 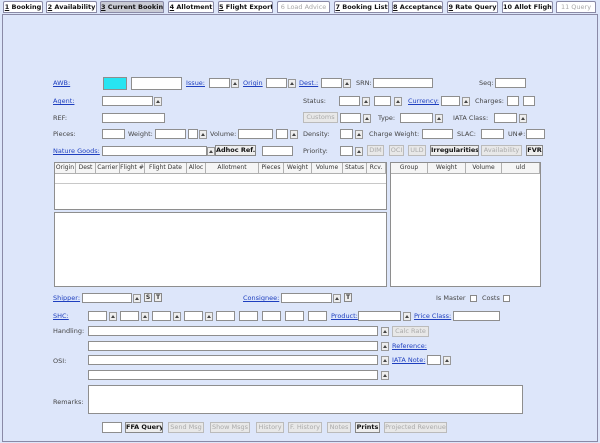 I want to click on iata-class-field, so click(x=505, y=118).